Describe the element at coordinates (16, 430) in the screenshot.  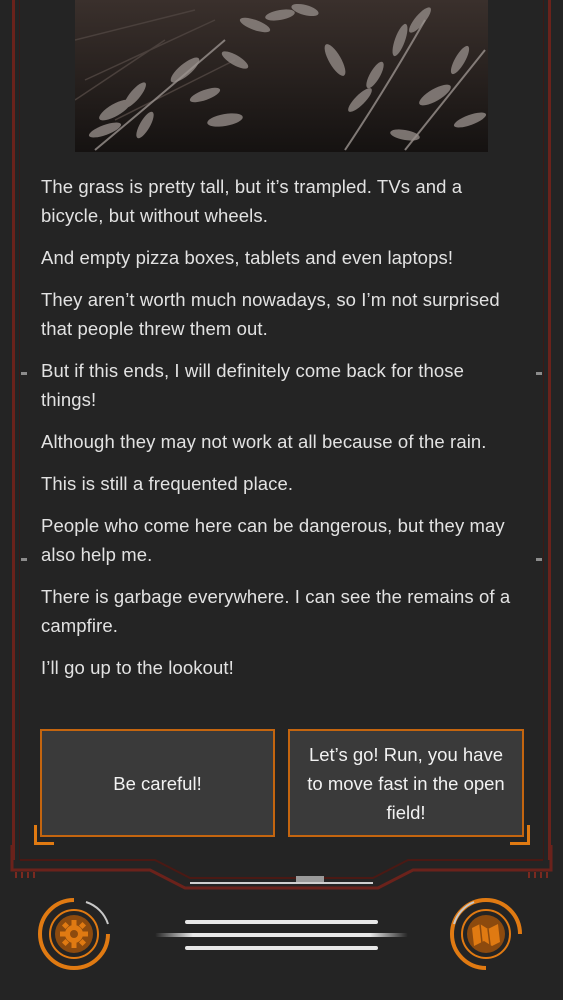
I see `frame-left-border` at that location.